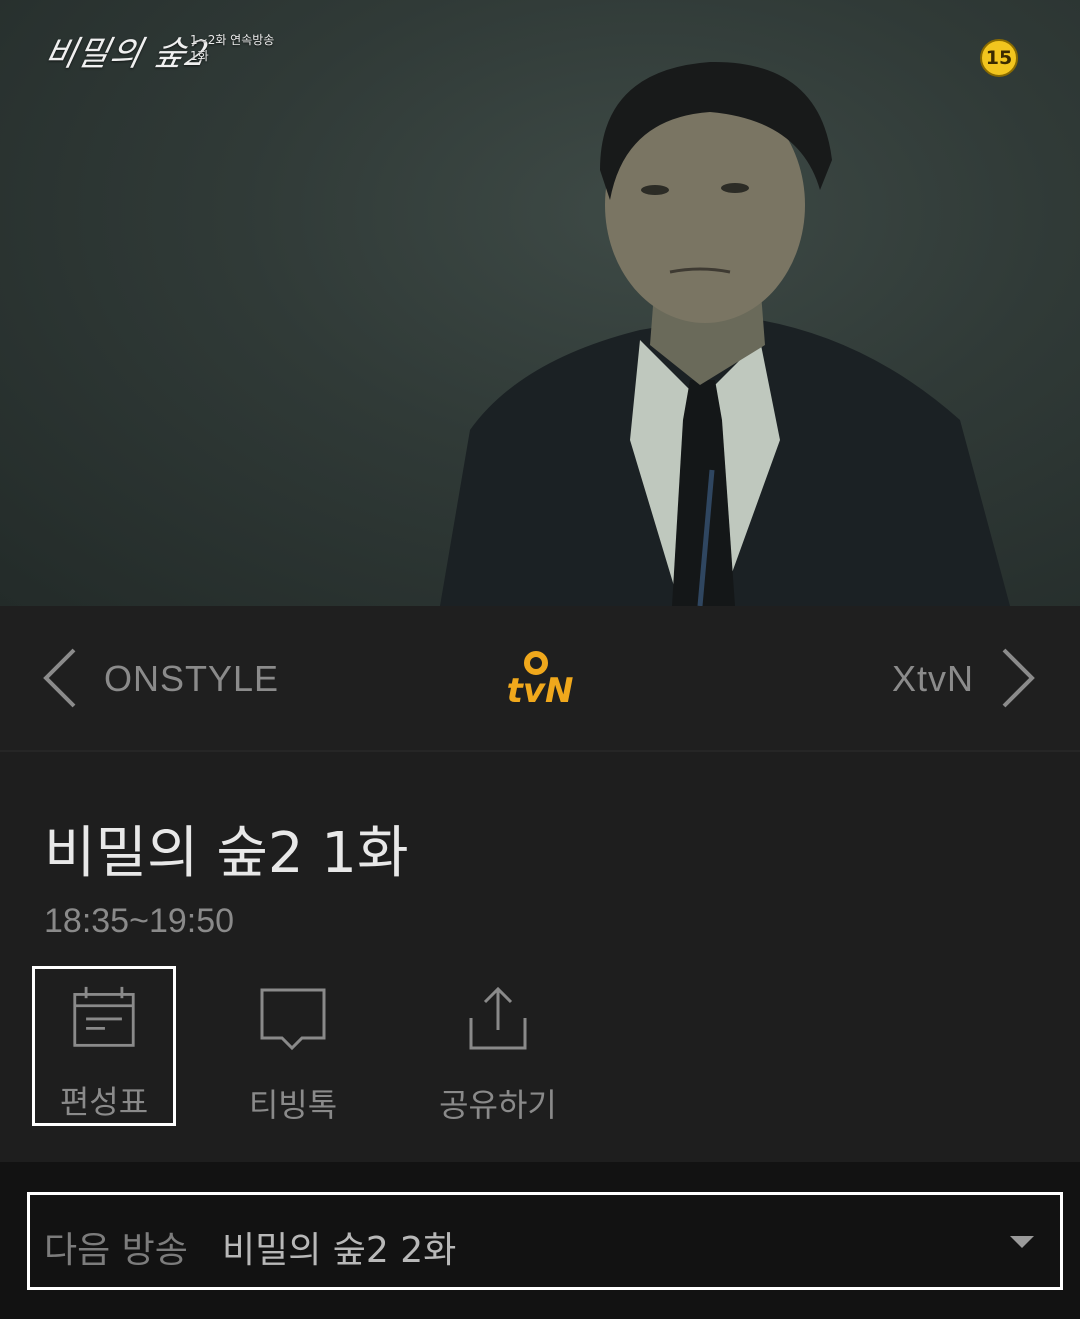 The width and height of the screenshot is (1080, 1319). I want to click on episode-info-line: 1화, so click(199, 56).